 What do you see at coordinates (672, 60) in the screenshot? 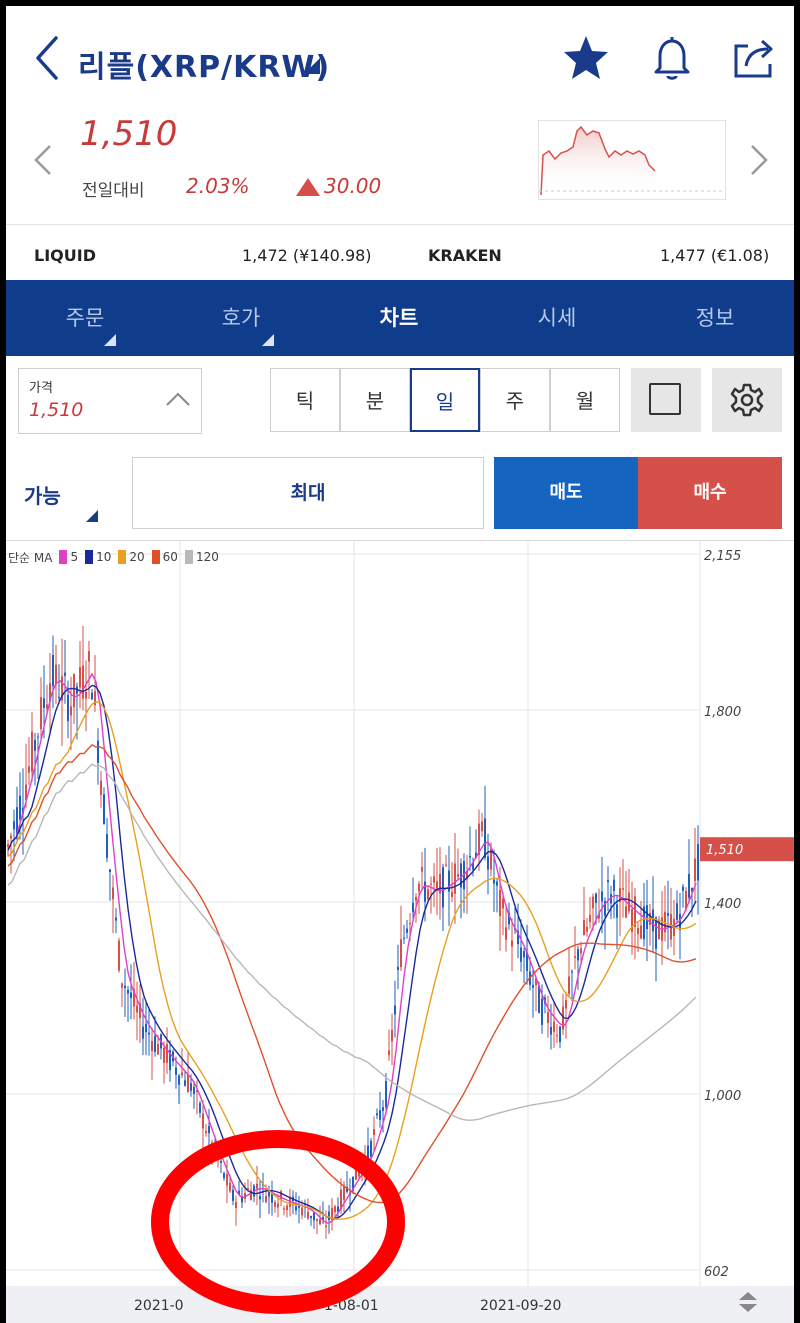
I see `notification-bell-icon` at bounding box center [672, 60].